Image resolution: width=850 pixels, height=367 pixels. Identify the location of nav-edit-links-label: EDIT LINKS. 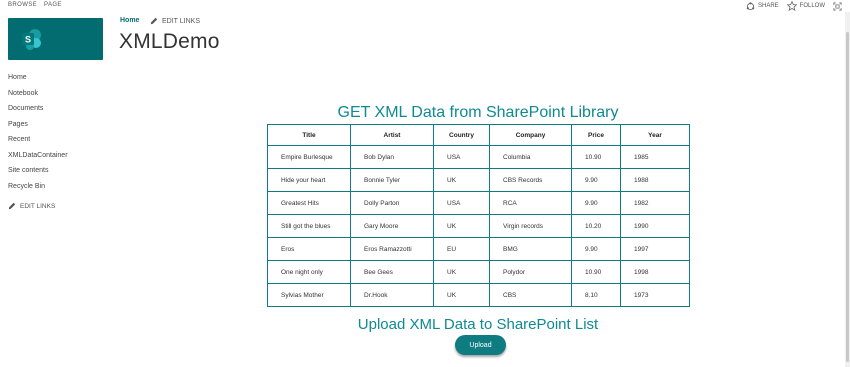
(38, 206).